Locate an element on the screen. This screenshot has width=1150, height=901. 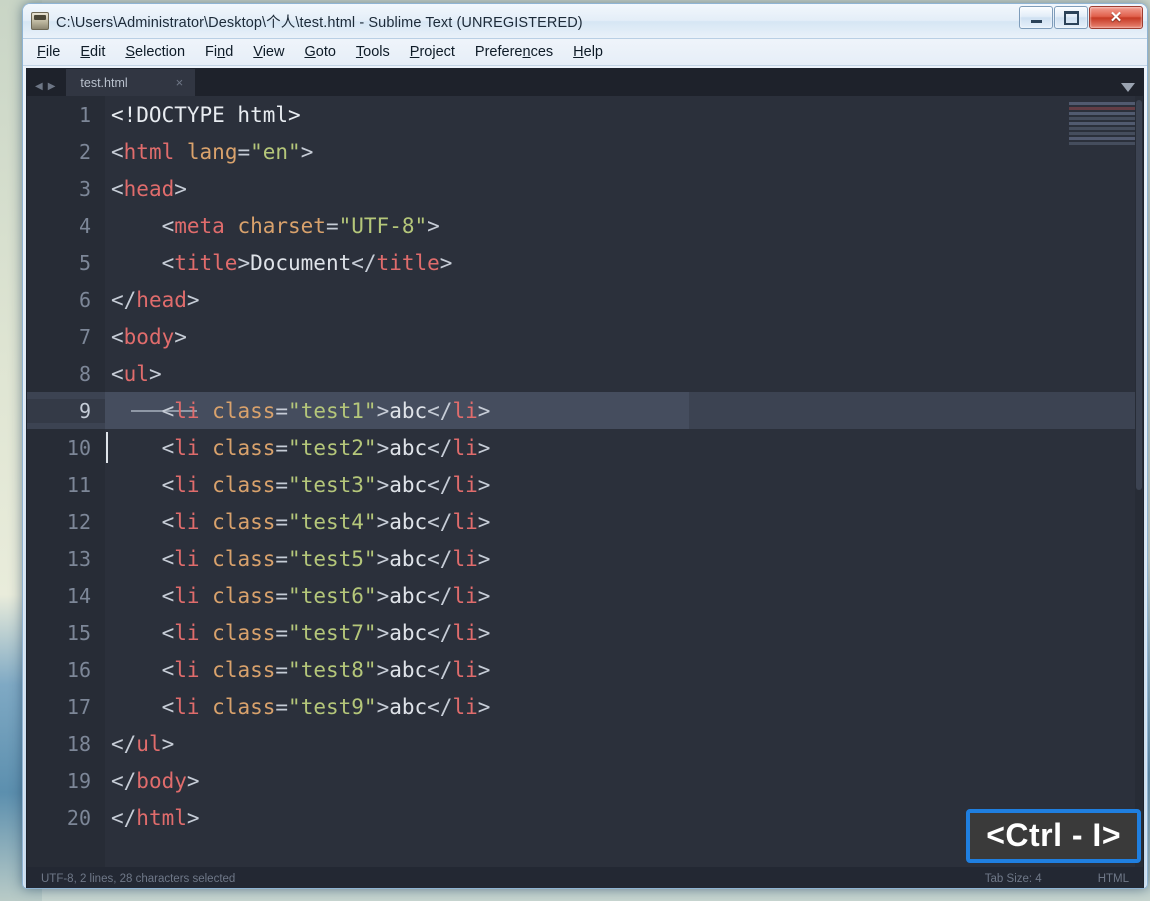
menu-item-preferences: Preferences is located at coordinates (514, 52).